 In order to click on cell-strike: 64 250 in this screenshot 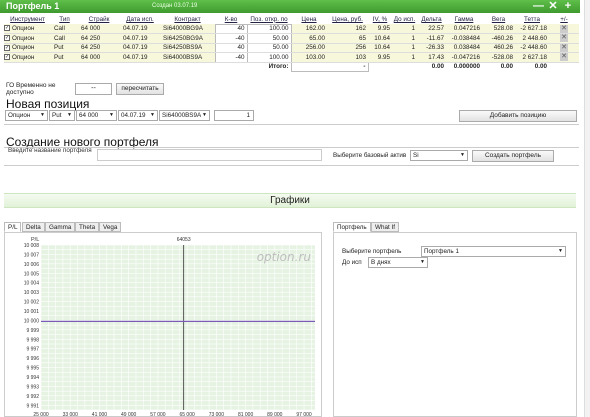, I will do `click(99, 48)`.